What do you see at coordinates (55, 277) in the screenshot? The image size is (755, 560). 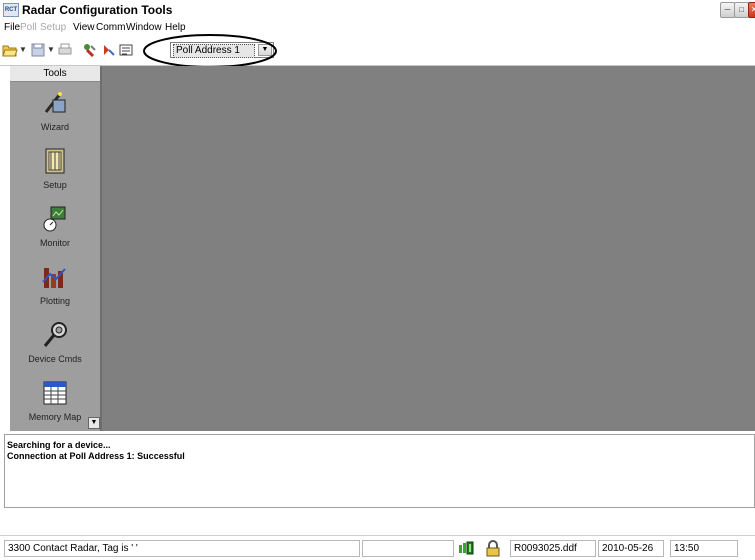 I see `plotting-icon` at bounding box center [55, 277].